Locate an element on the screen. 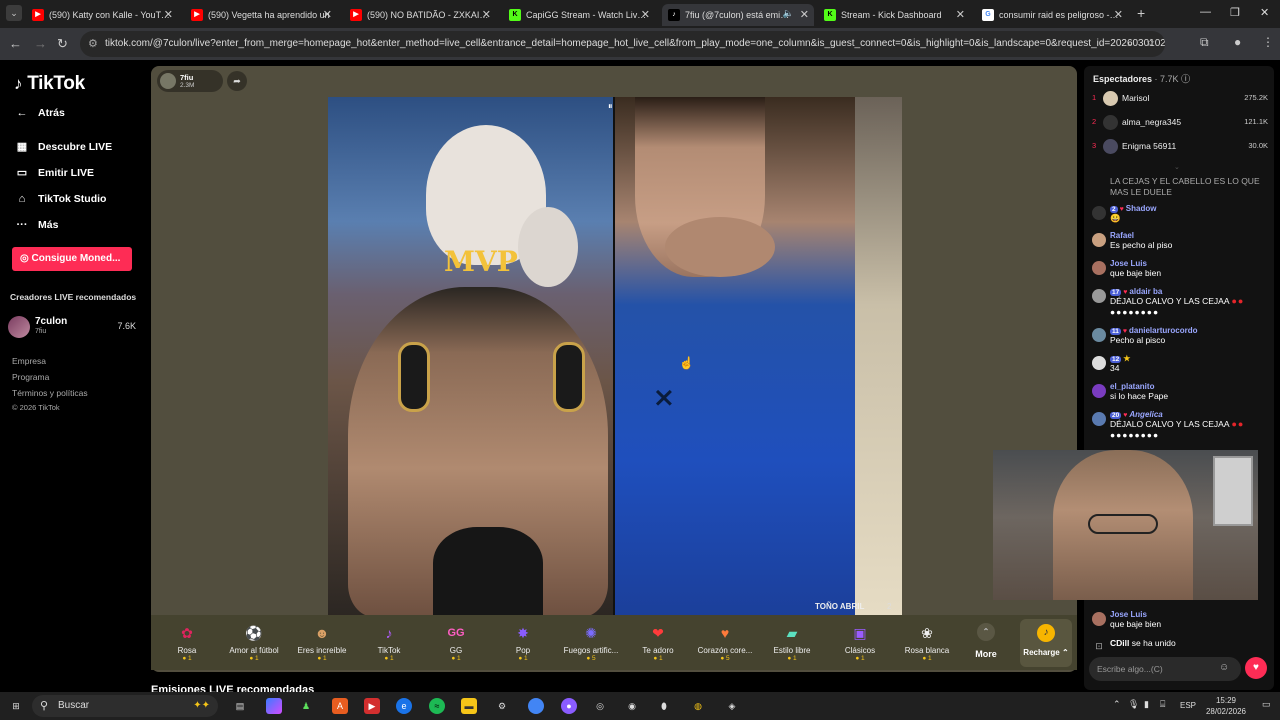 Image resolution: width=1280 pixels, height=720 pixels. copilot-icon is located at coordinates (274, 706).